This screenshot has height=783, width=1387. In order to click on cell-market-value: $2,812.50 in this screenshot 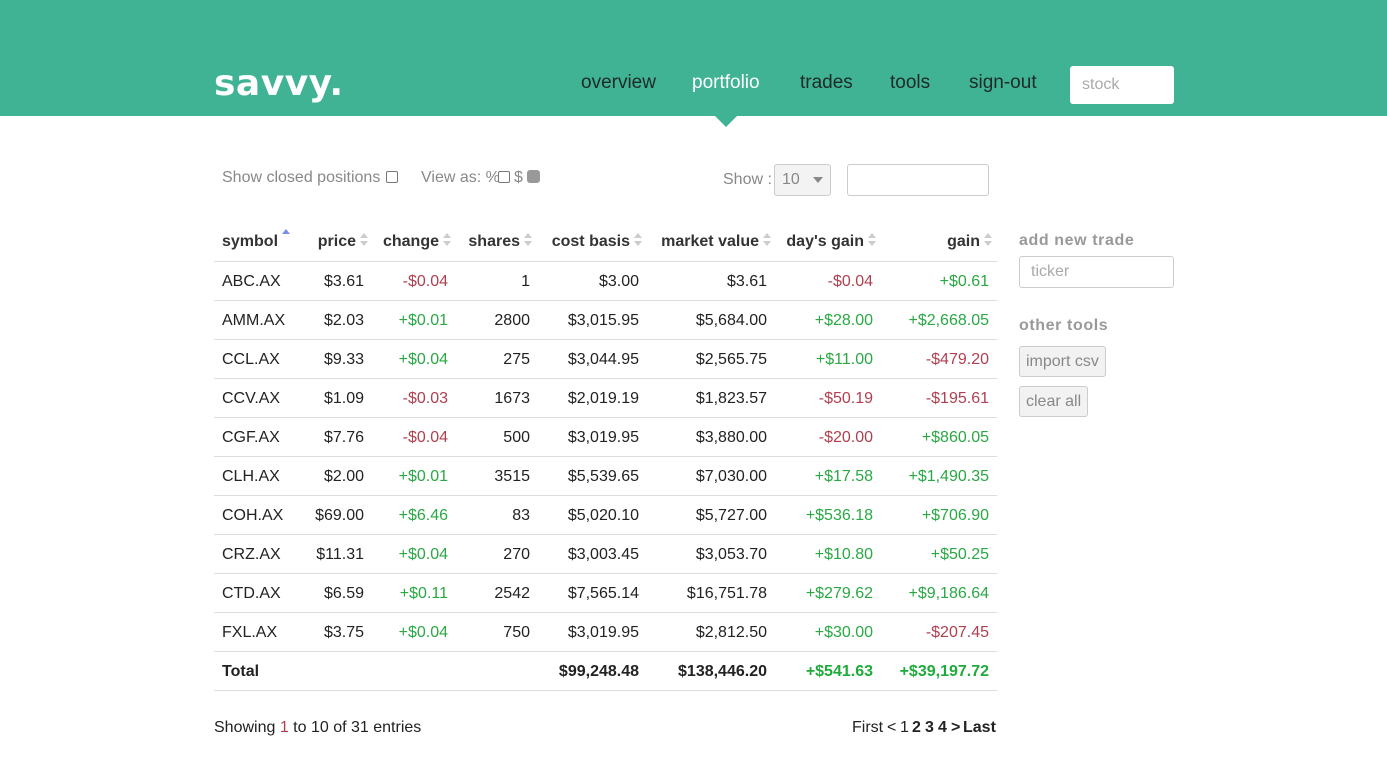, I will do `click(731, 632)`.